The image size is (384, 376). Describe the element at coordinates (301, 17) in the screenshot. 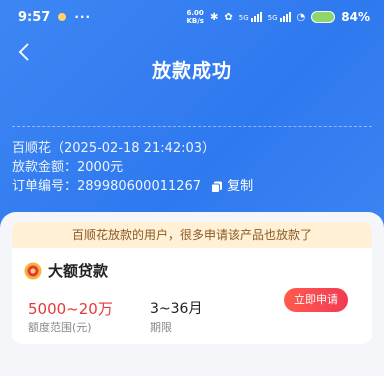

I see `wifi-icon: ◔` at that location.